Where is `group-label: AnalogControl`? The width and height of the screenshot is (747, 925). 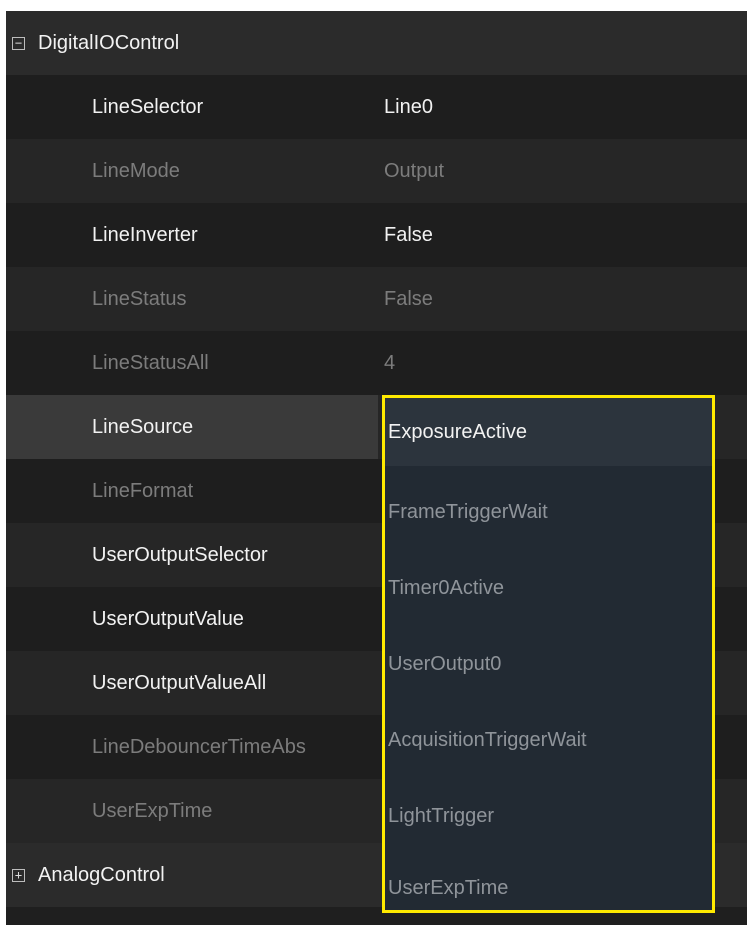 group-label: AnalogControl is located at coordinates (101, 875).